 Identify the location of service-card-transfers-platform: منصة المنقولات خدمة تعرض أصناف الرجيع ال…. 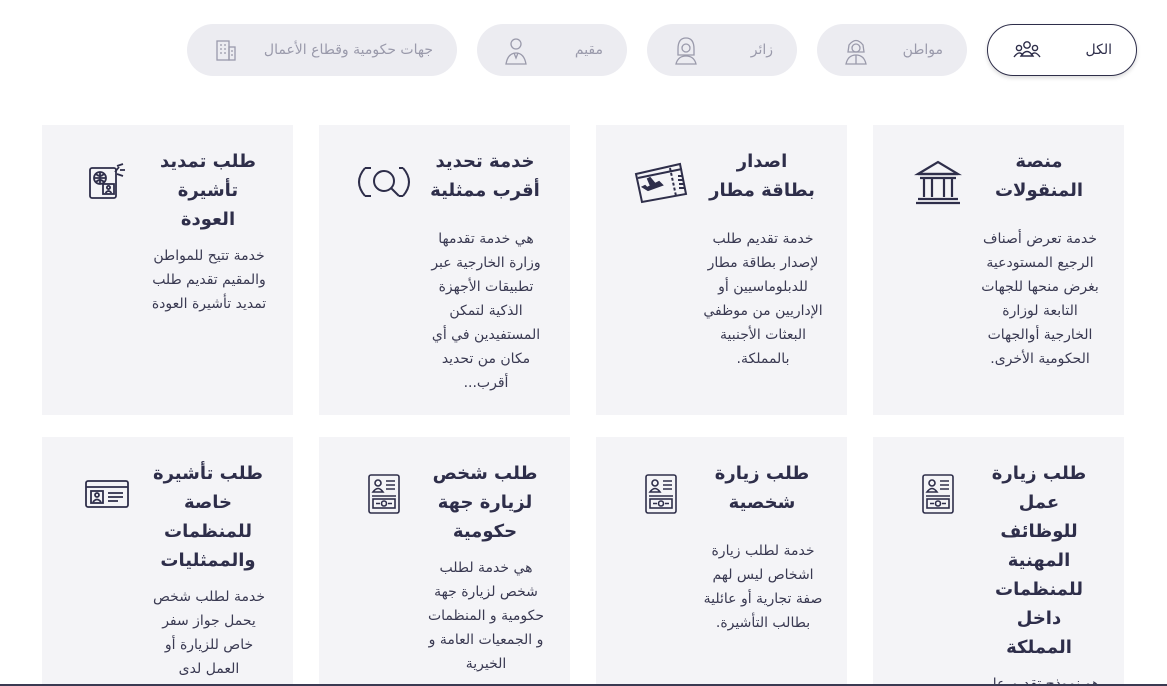
(998, 270).